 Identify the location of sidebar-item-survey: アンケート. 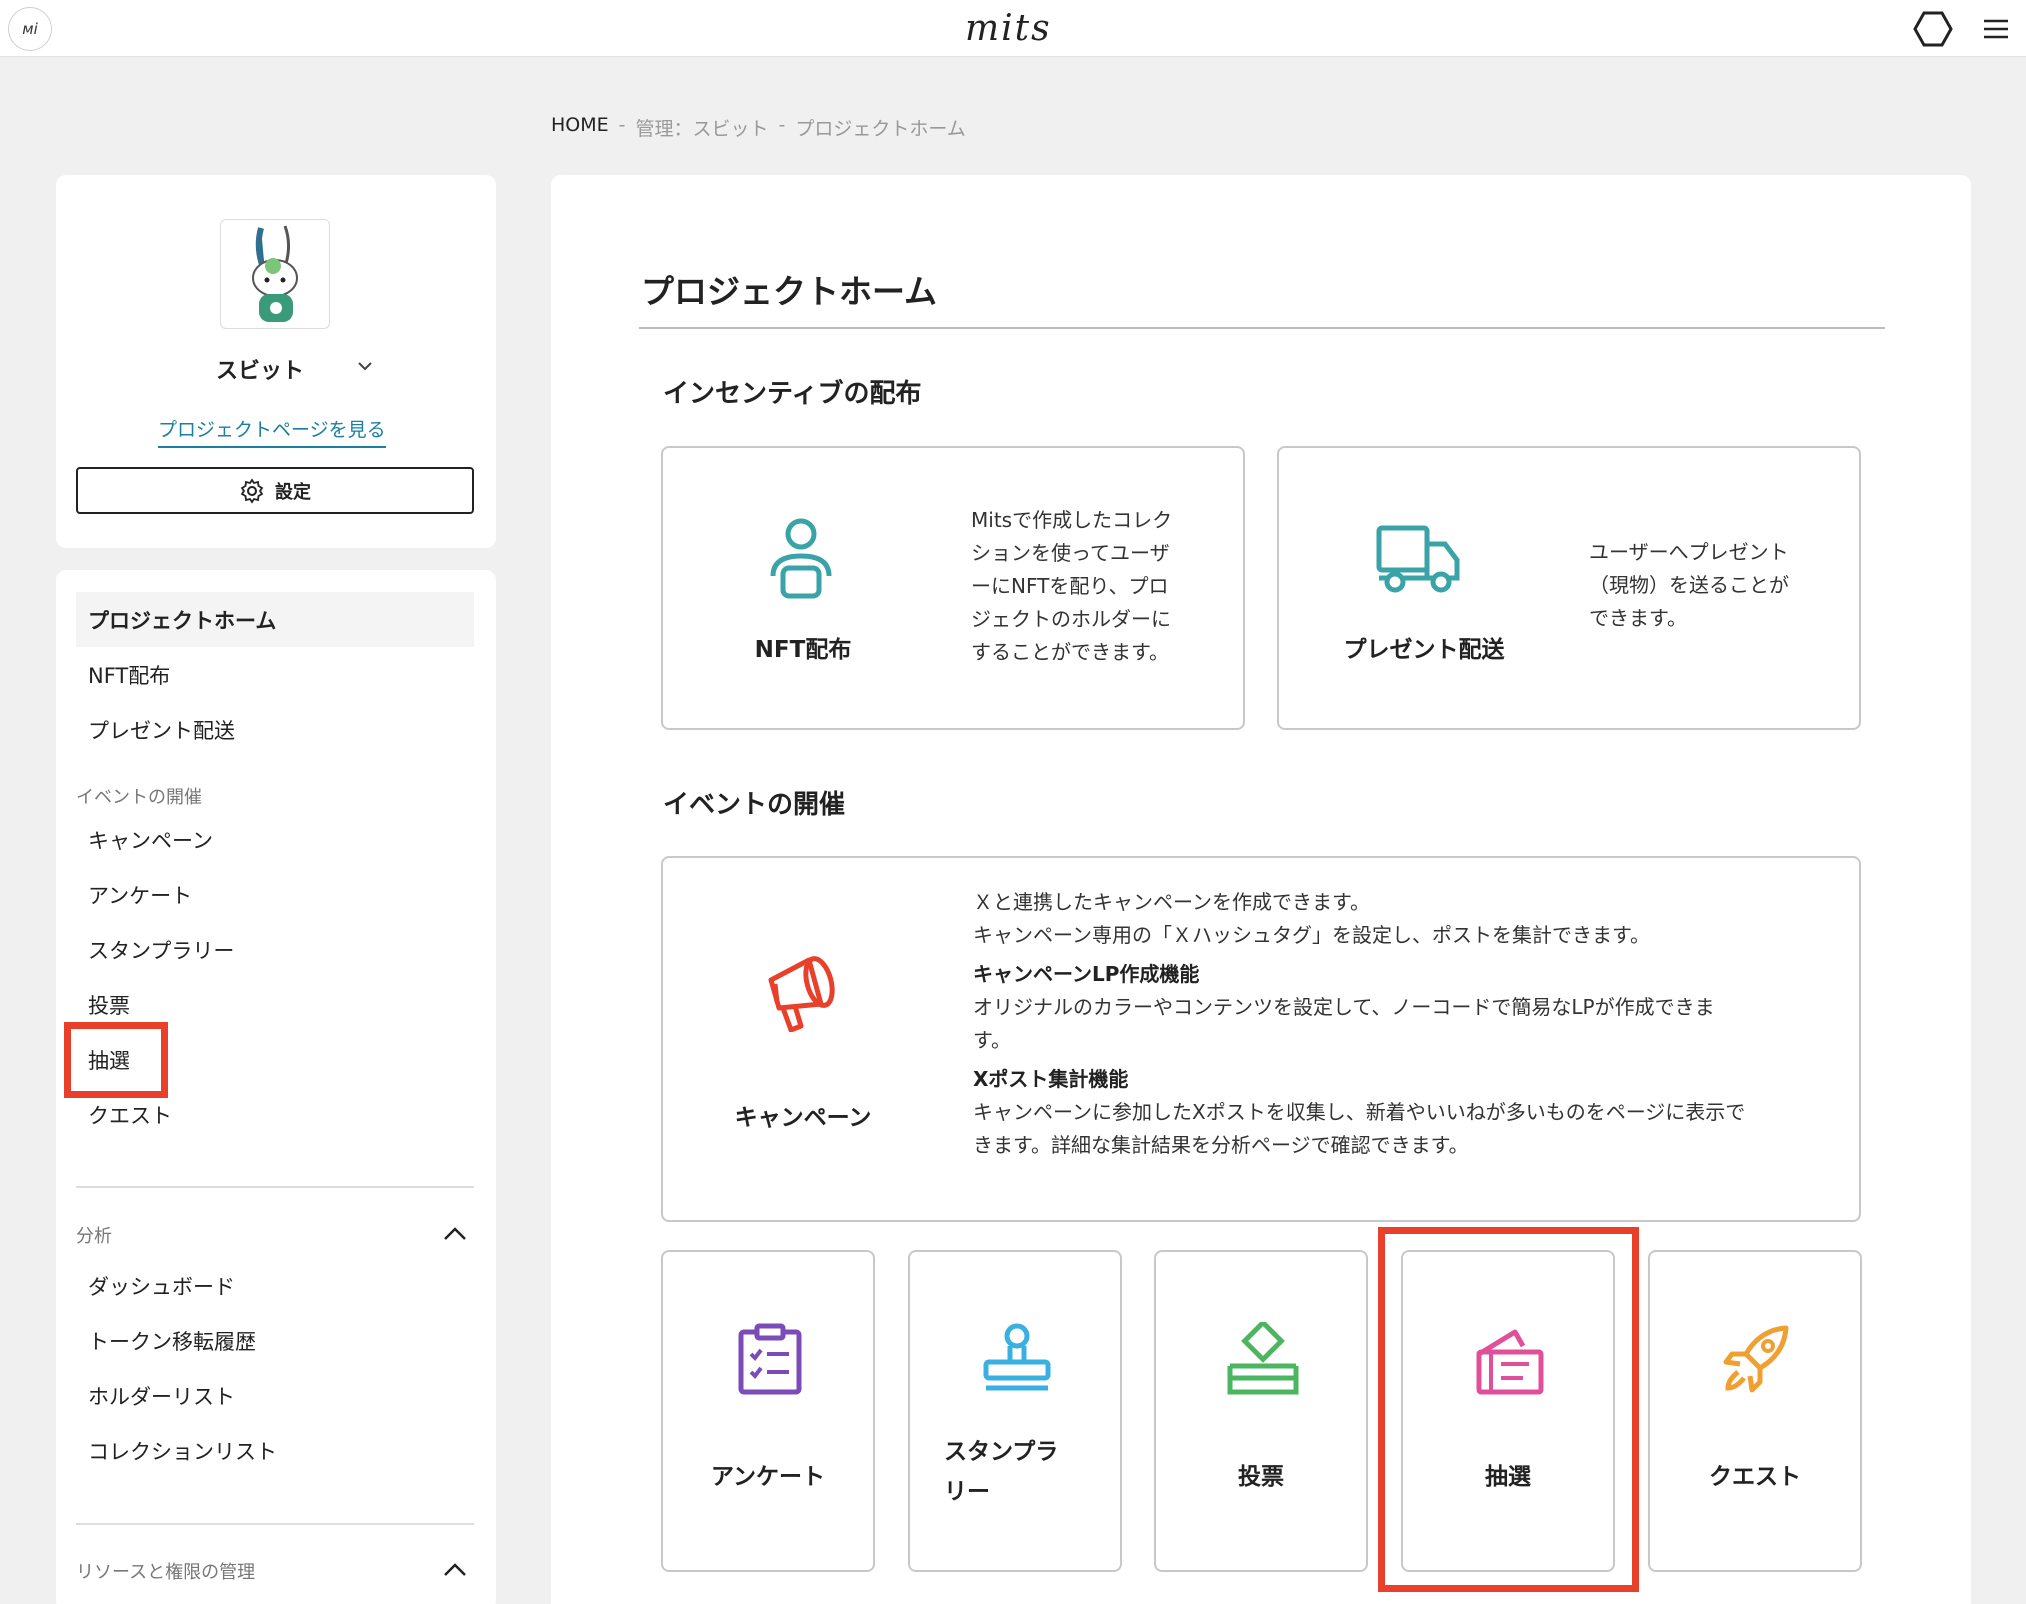
(275, 894).